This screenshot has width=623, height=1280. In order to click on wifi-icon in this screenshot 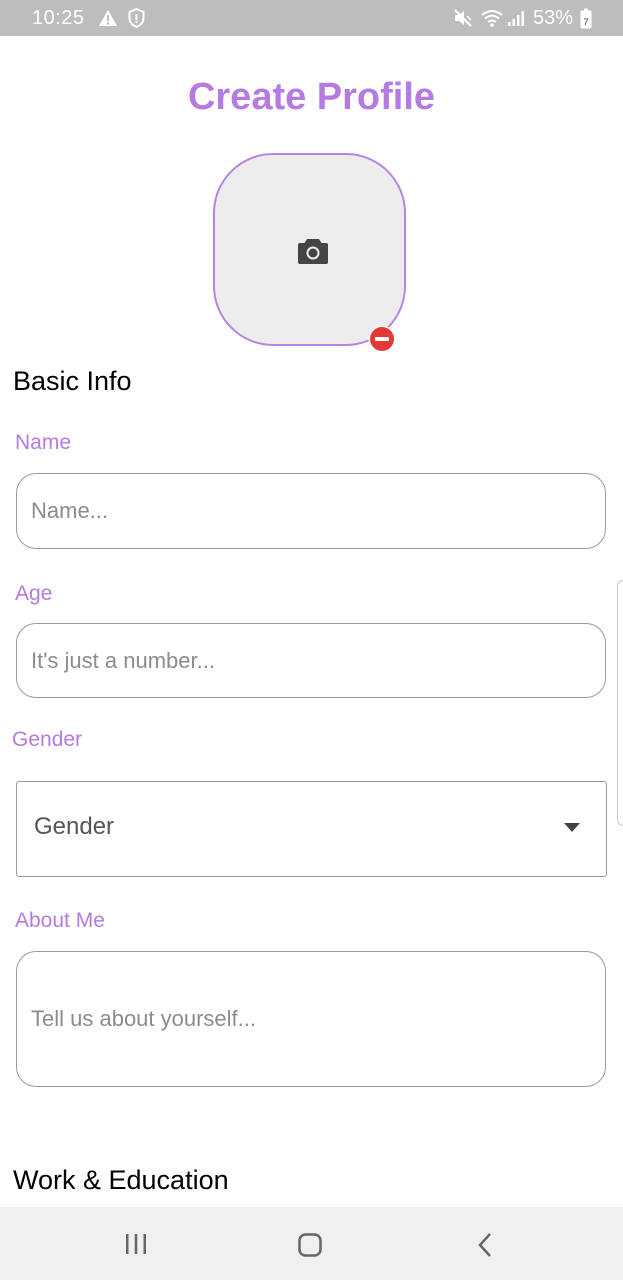, I will do `click(492, 18)`.